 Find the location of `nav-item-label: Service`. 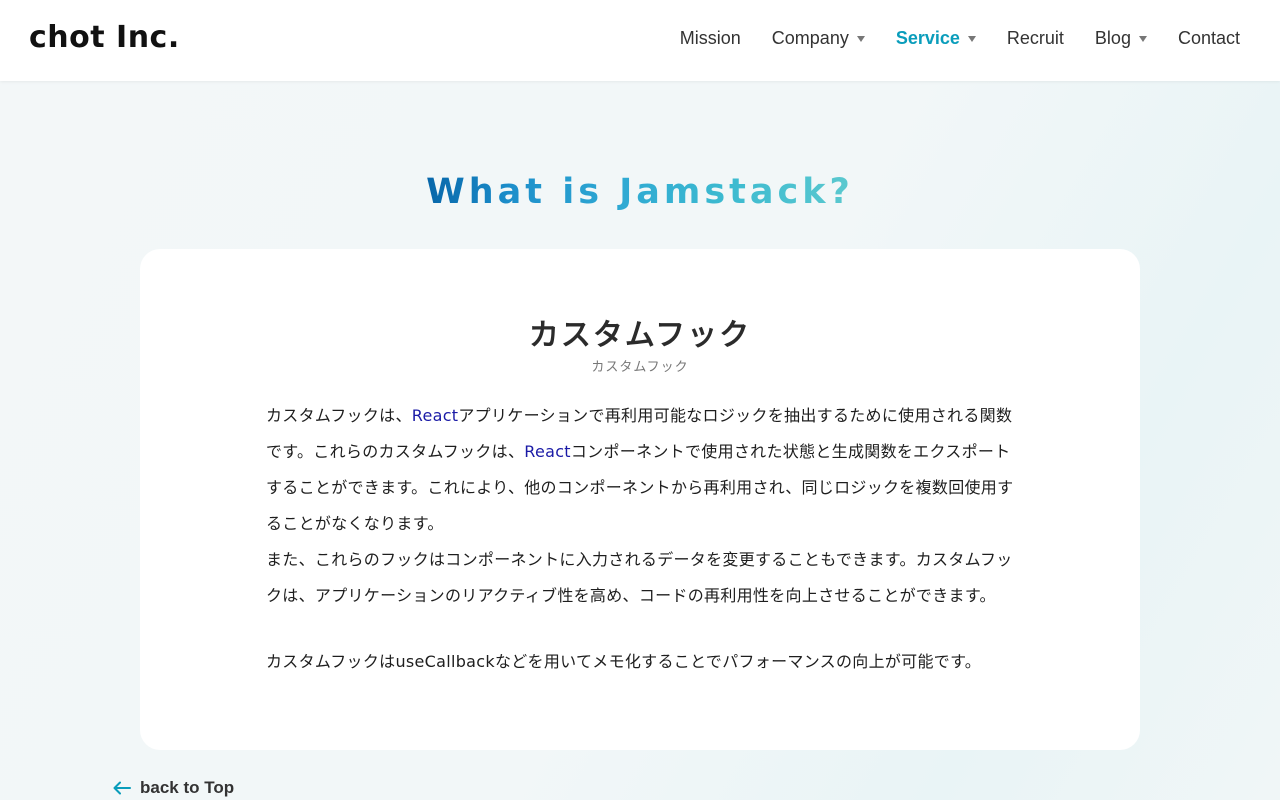

nav-item-label: Service is located at coordinates (927, 38).